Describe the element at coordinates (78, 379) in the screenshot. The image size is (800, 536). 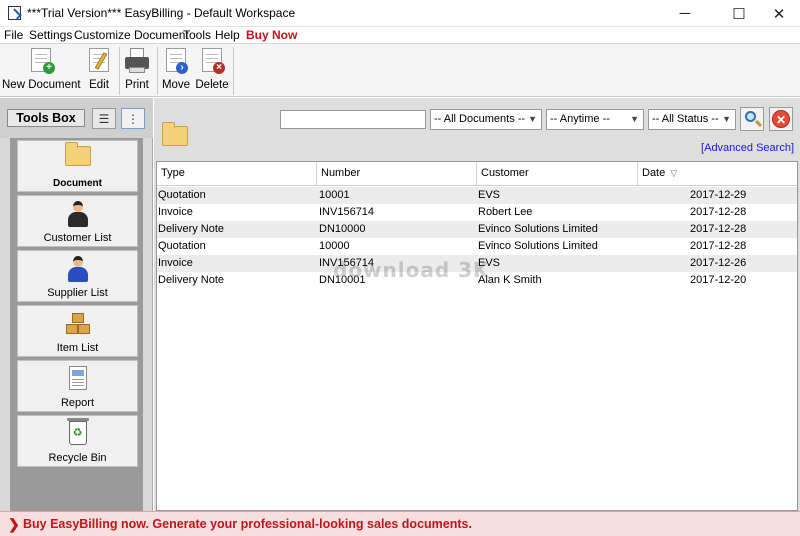
I see `report-icon` at that location.